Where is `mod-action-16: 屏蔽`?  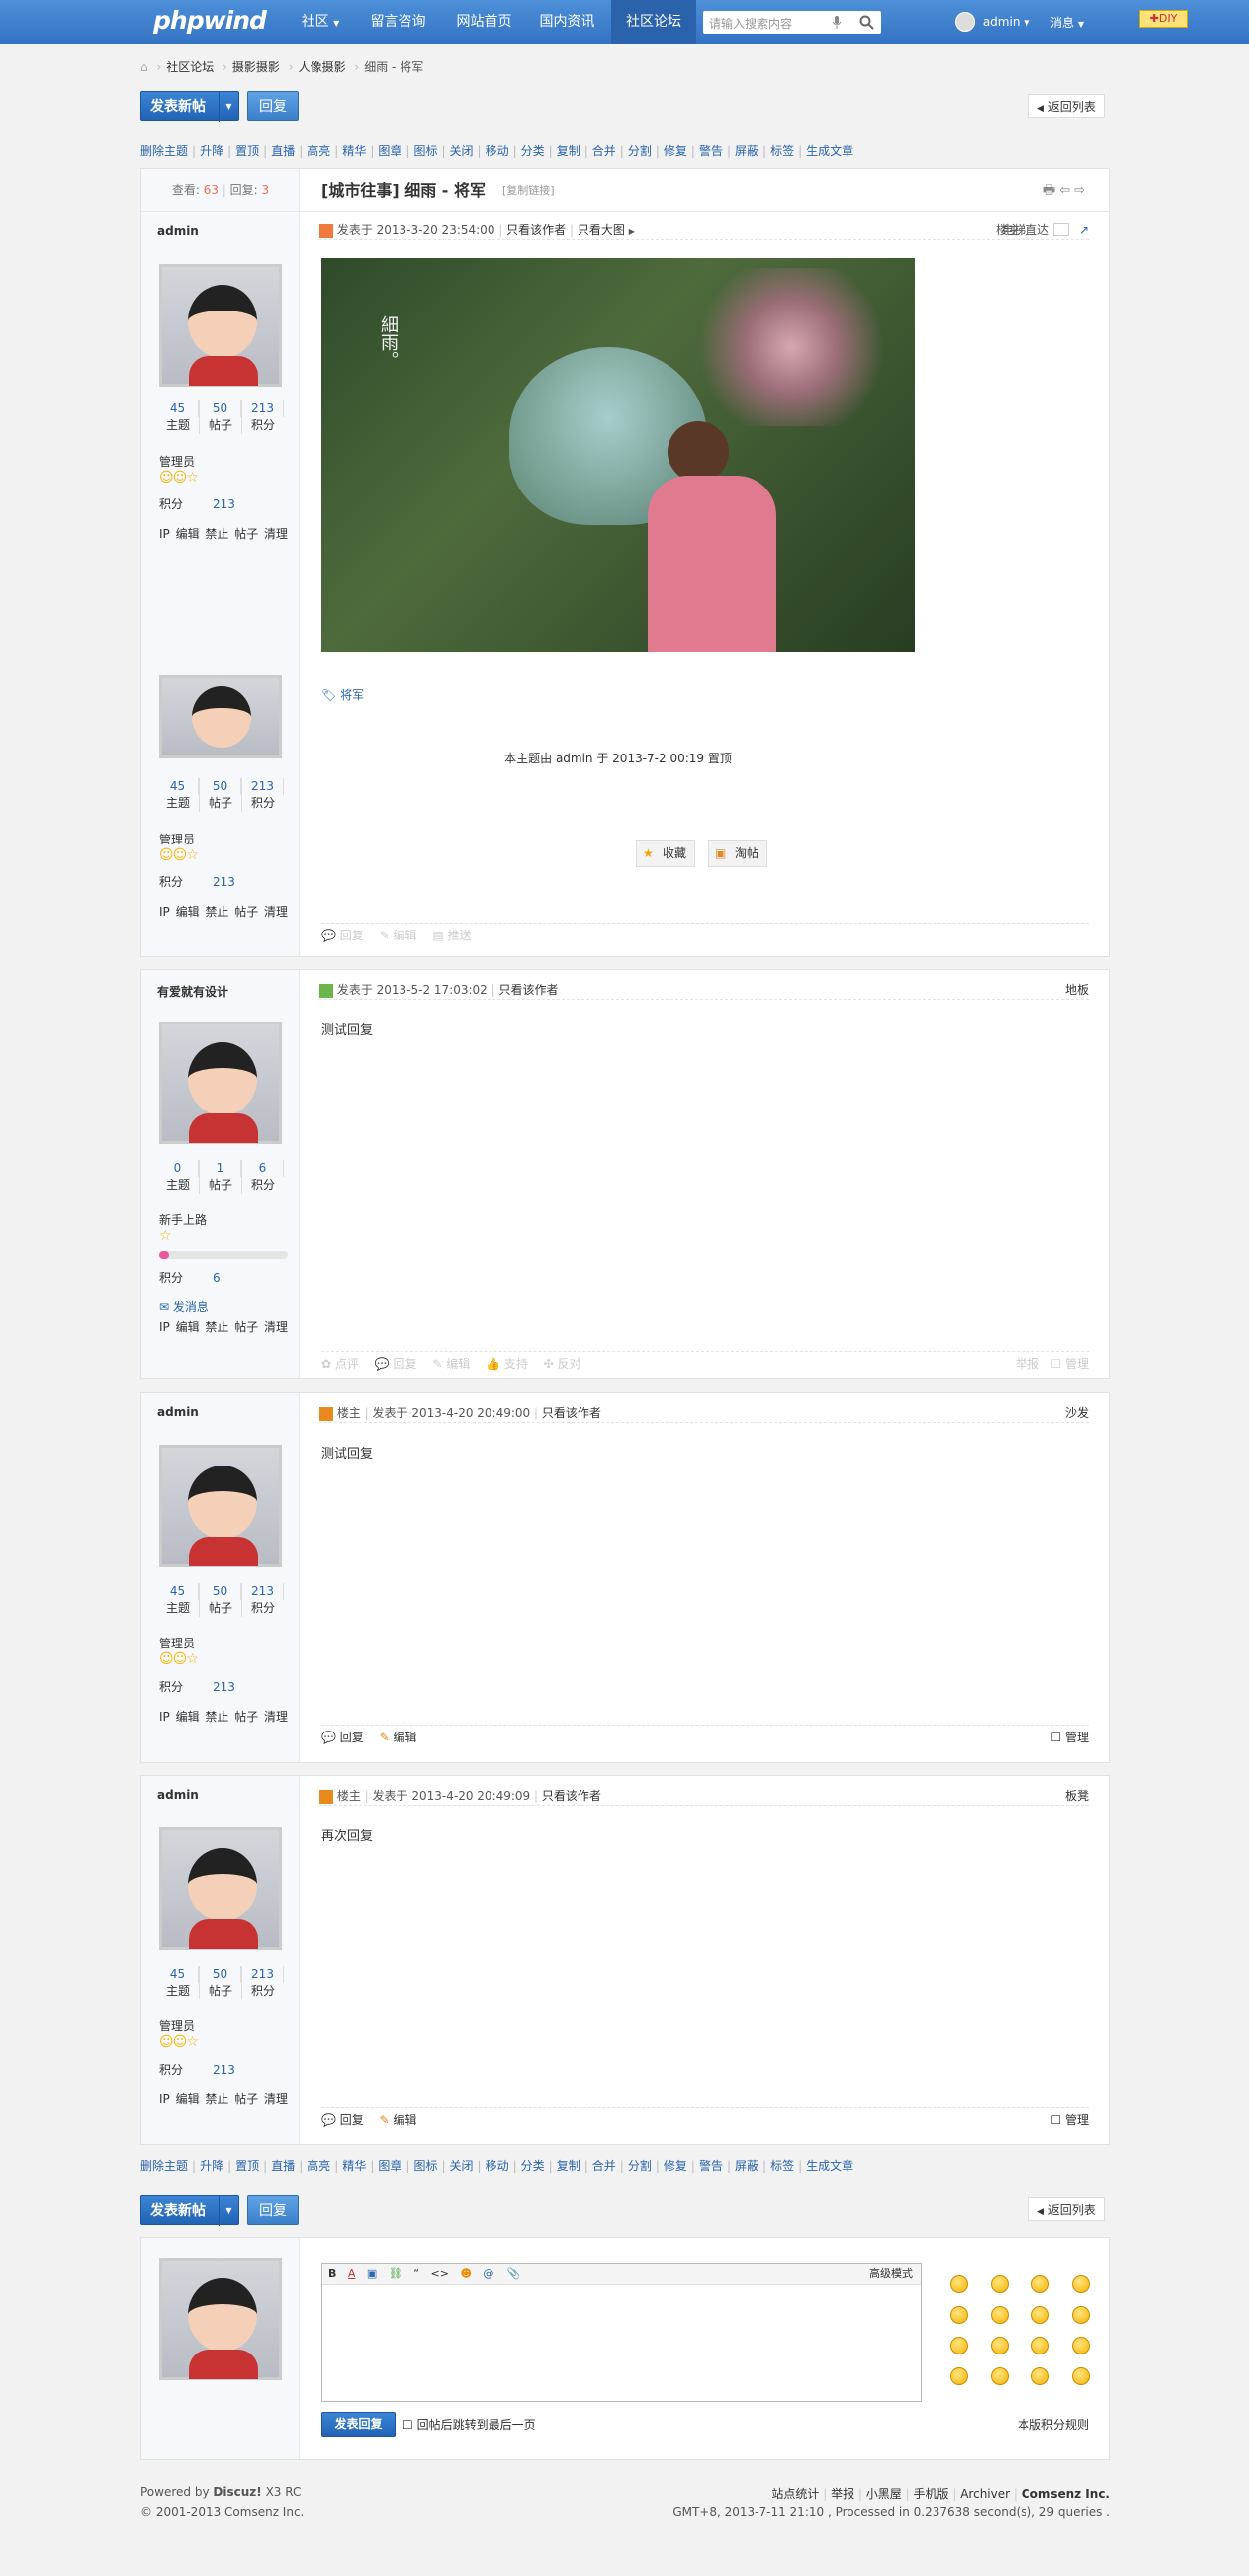
mod-action-16: 屏蔽 is located at coordinates (746, 151).